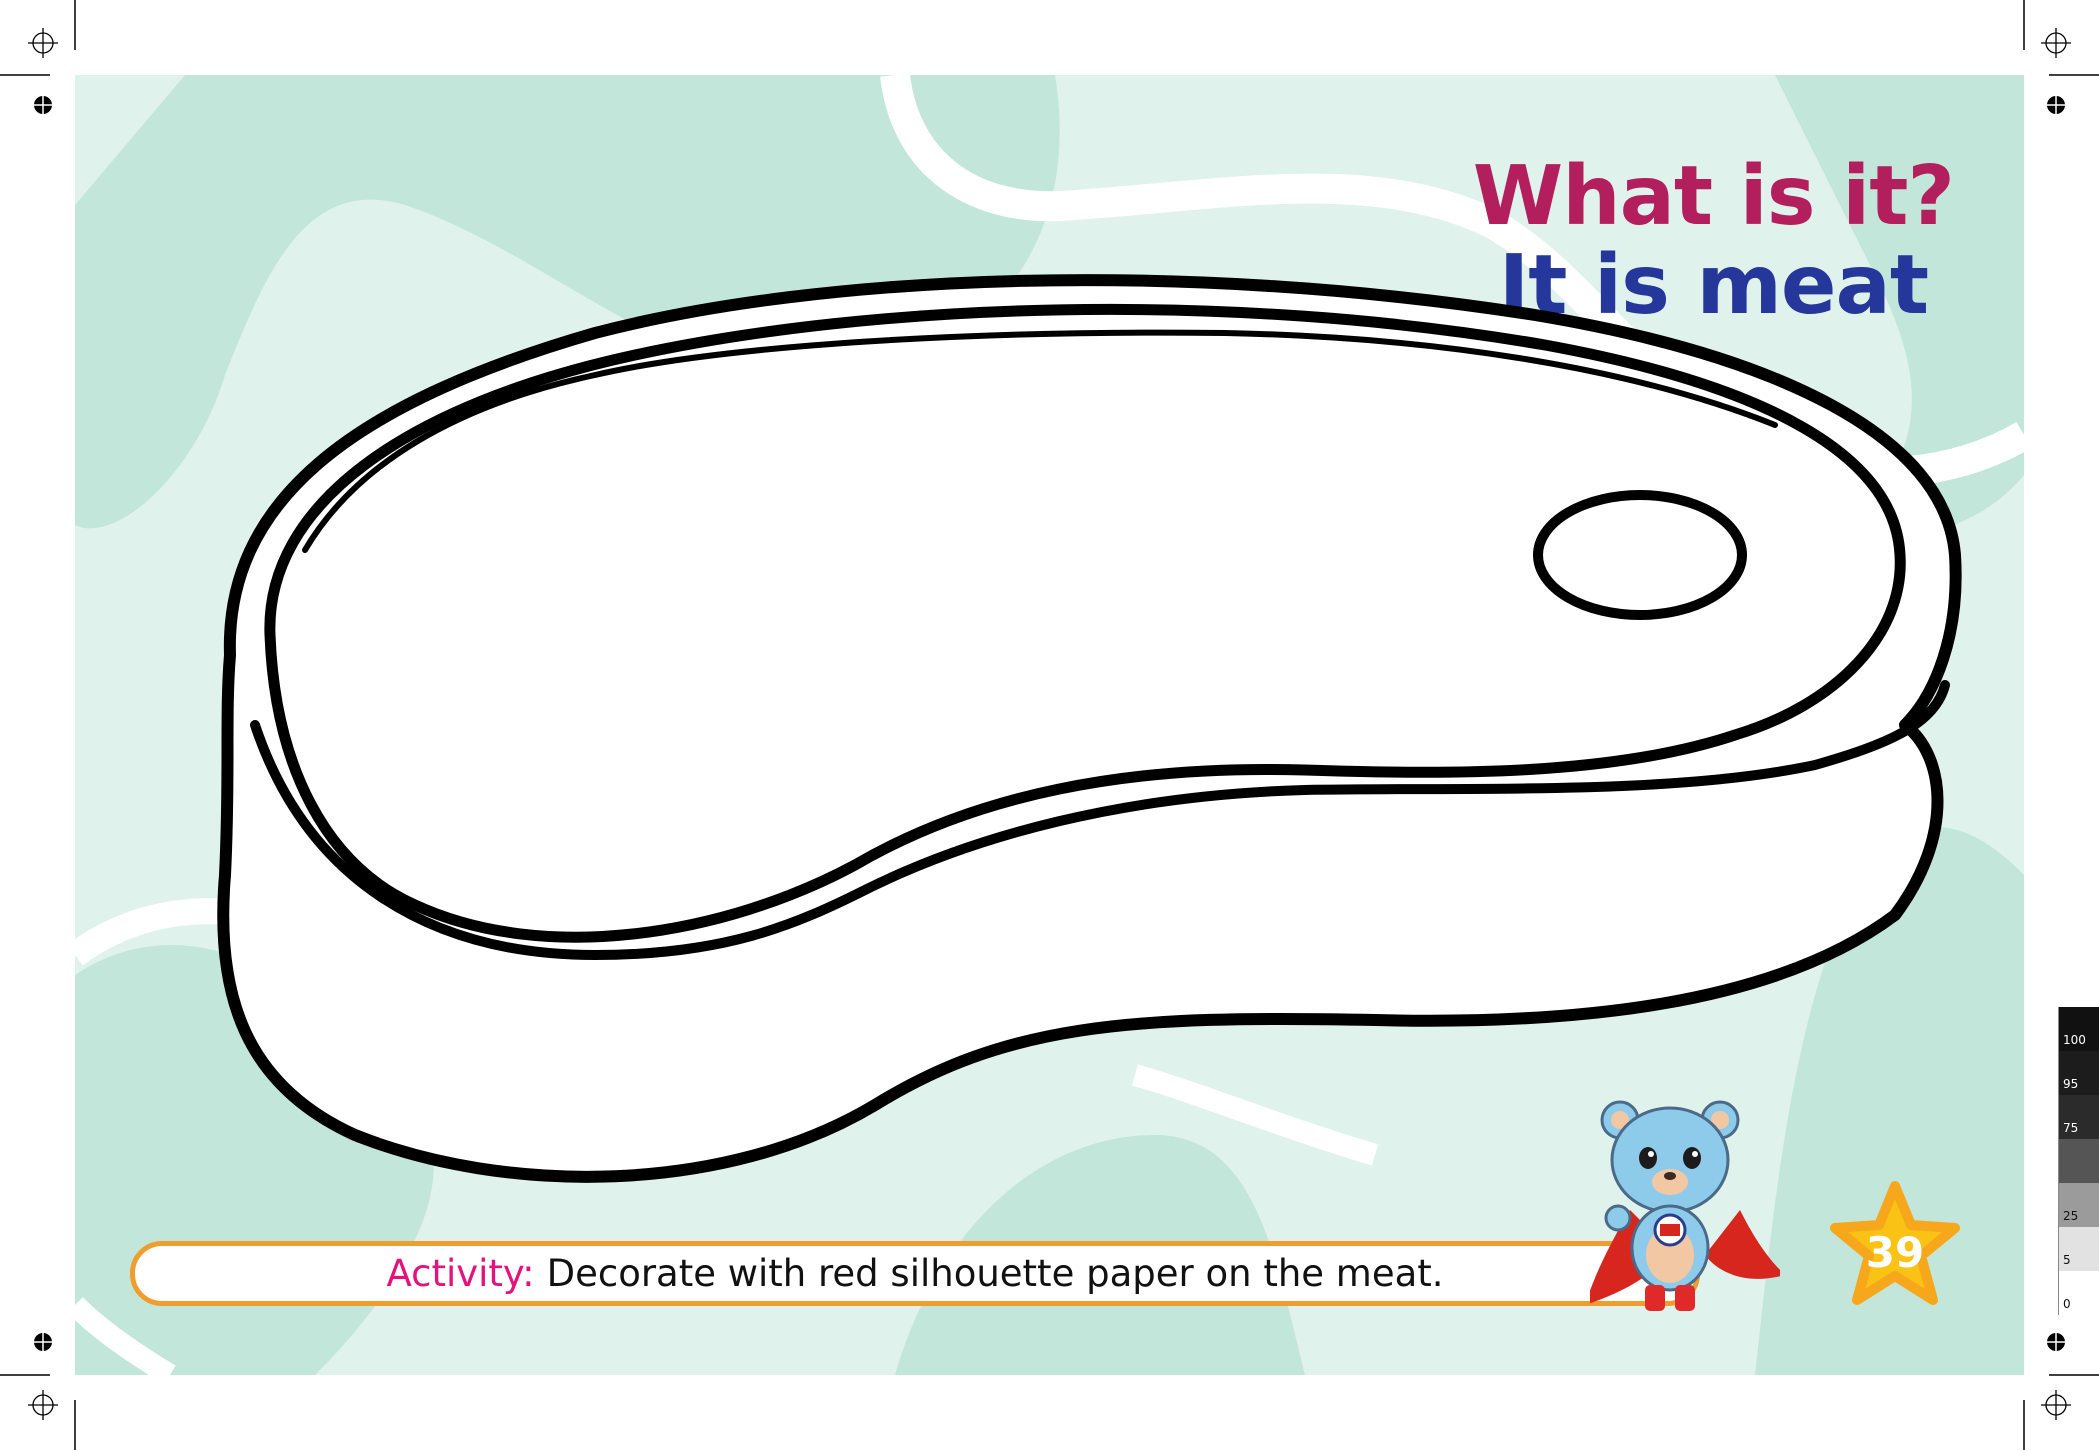  Describe the element at coordinates (2071, 1216) in the screenshot. I see `scale-swatch-label: 25` at that location.